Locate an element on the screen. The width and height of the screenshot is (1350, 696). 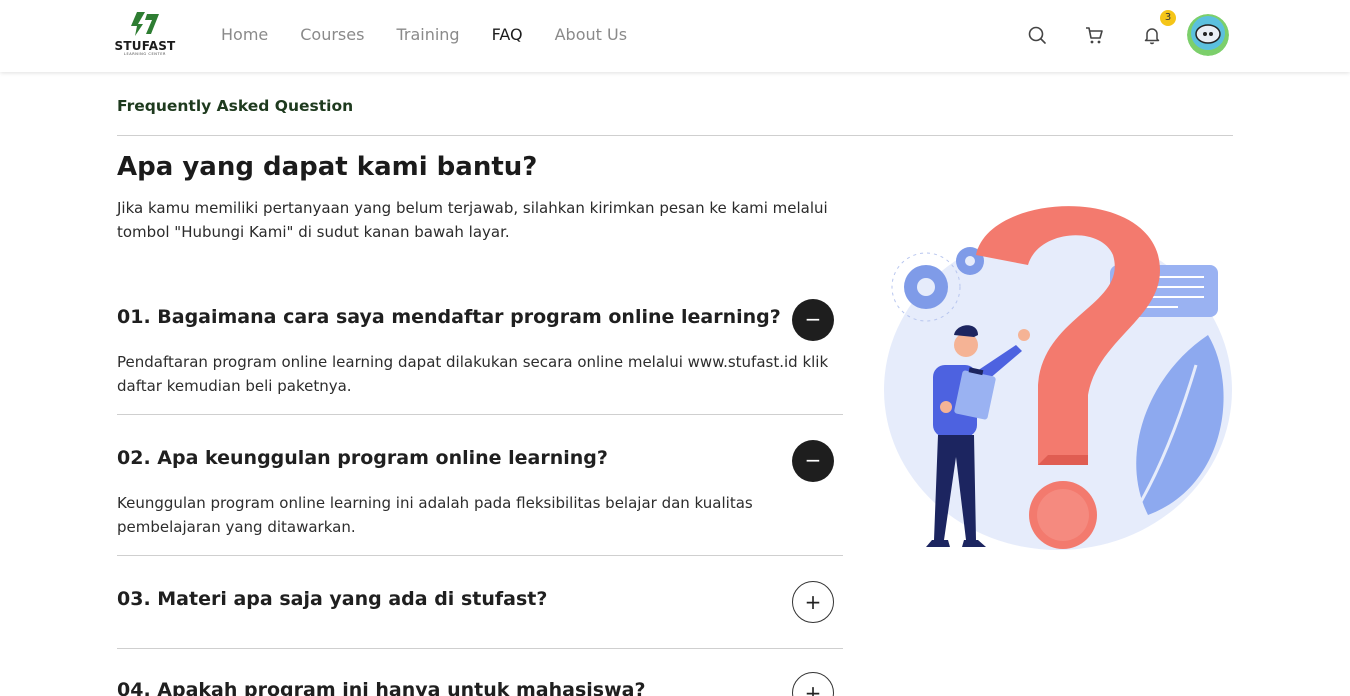
stufast-logo: STUFAST LEARNING CENTER is located at coordinates (145, 36).